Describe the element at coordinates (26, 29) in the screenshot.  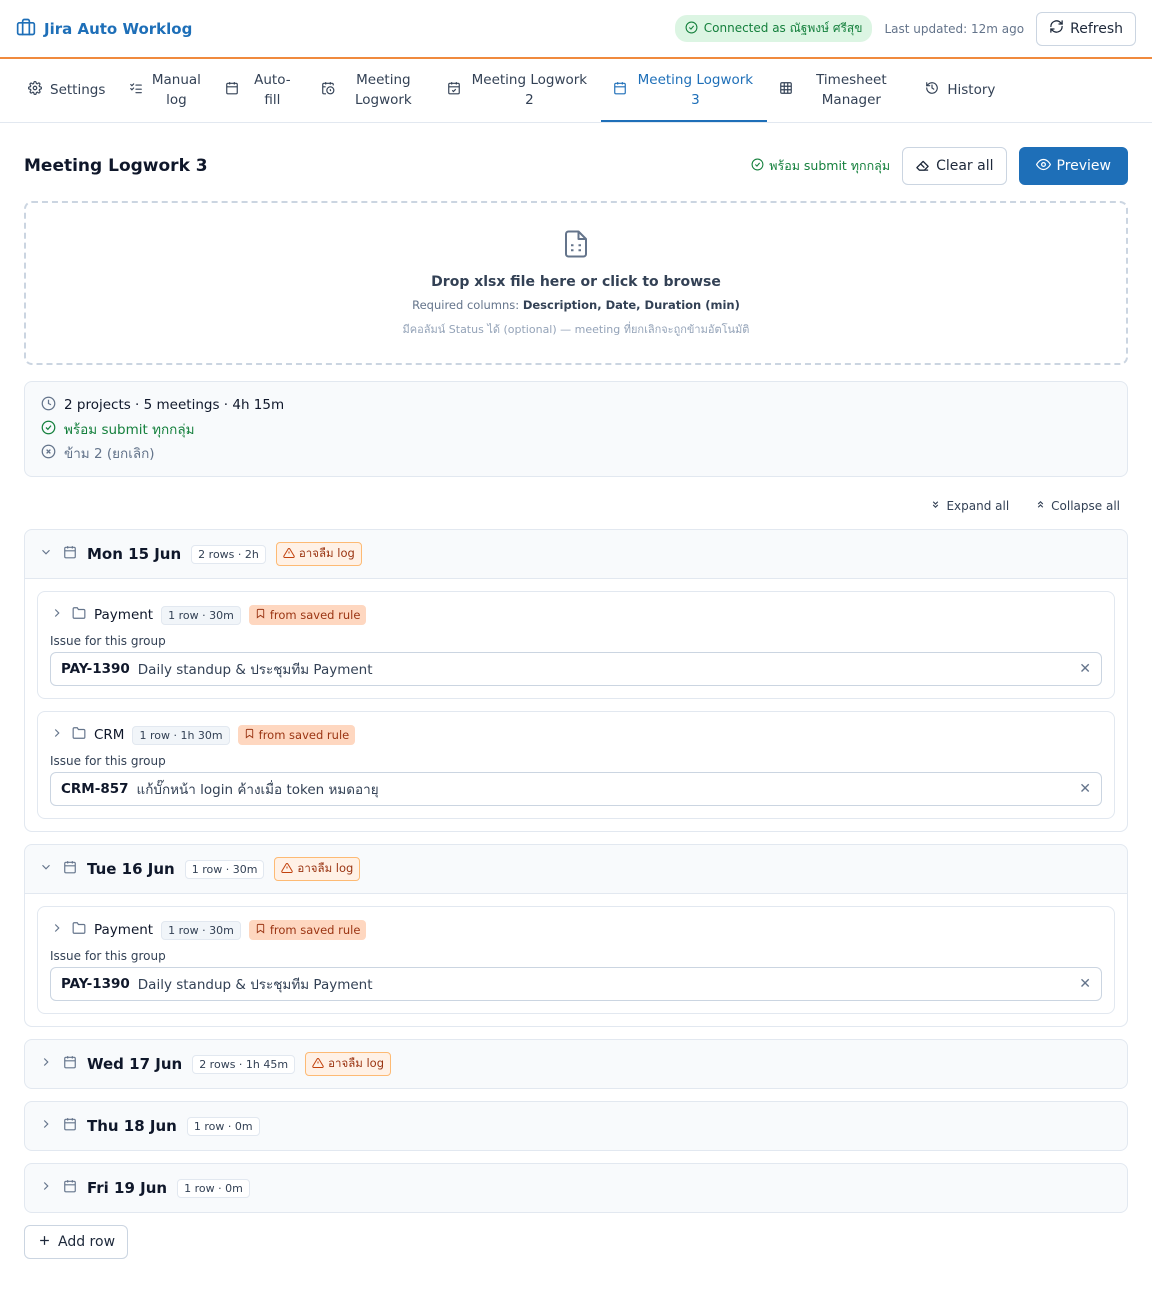
I see `briefcase-icon` at that location.